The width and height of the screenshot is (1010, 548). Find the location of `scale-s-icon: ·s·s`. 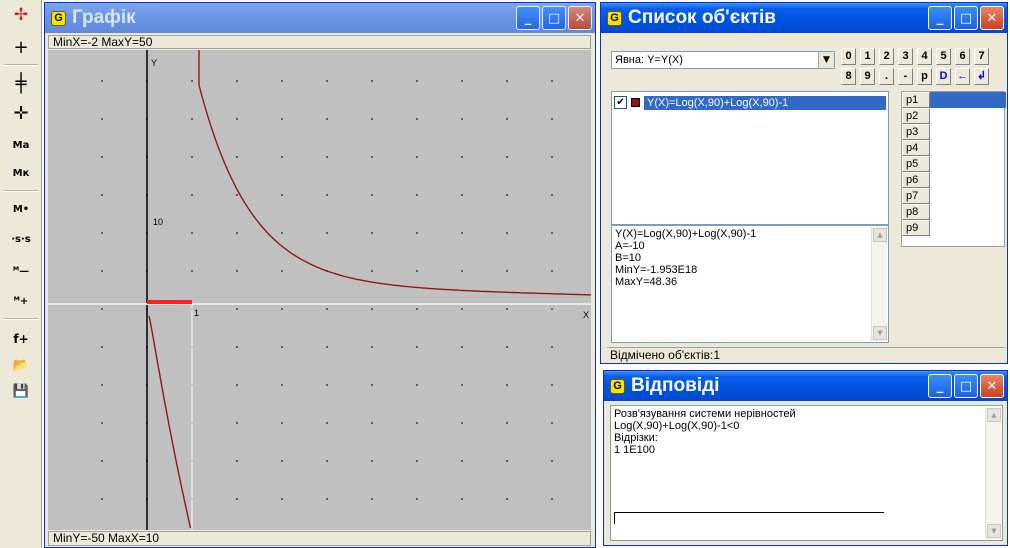

scale-s-icon: ·s·s is located at coordinates (21, 239).